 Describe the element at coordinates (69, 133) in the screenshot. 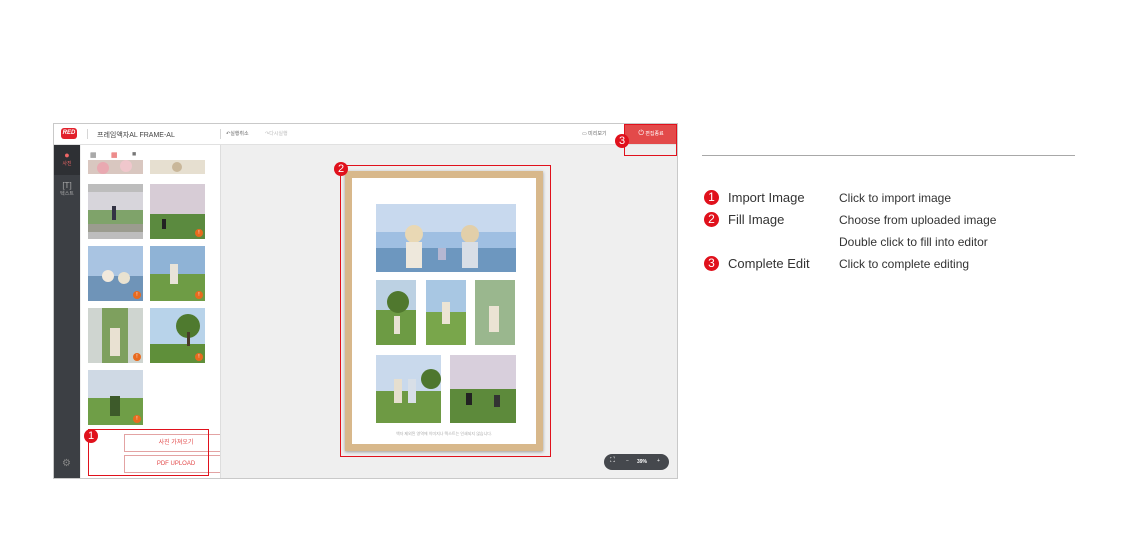

I see `logo: RED` at that location.